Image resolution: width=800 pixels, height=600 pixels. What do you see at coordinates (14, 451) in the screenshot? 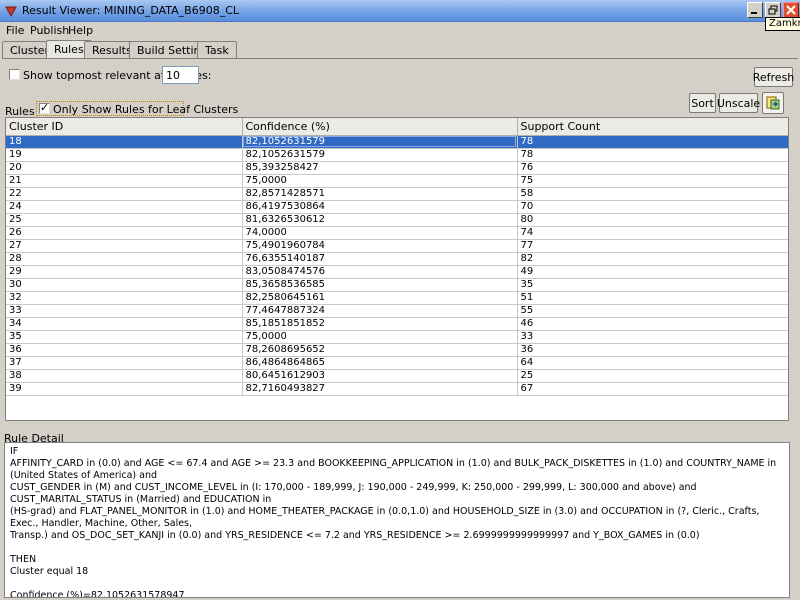
I see `rule-detail-line: IF` at bounding box center [14, 451].